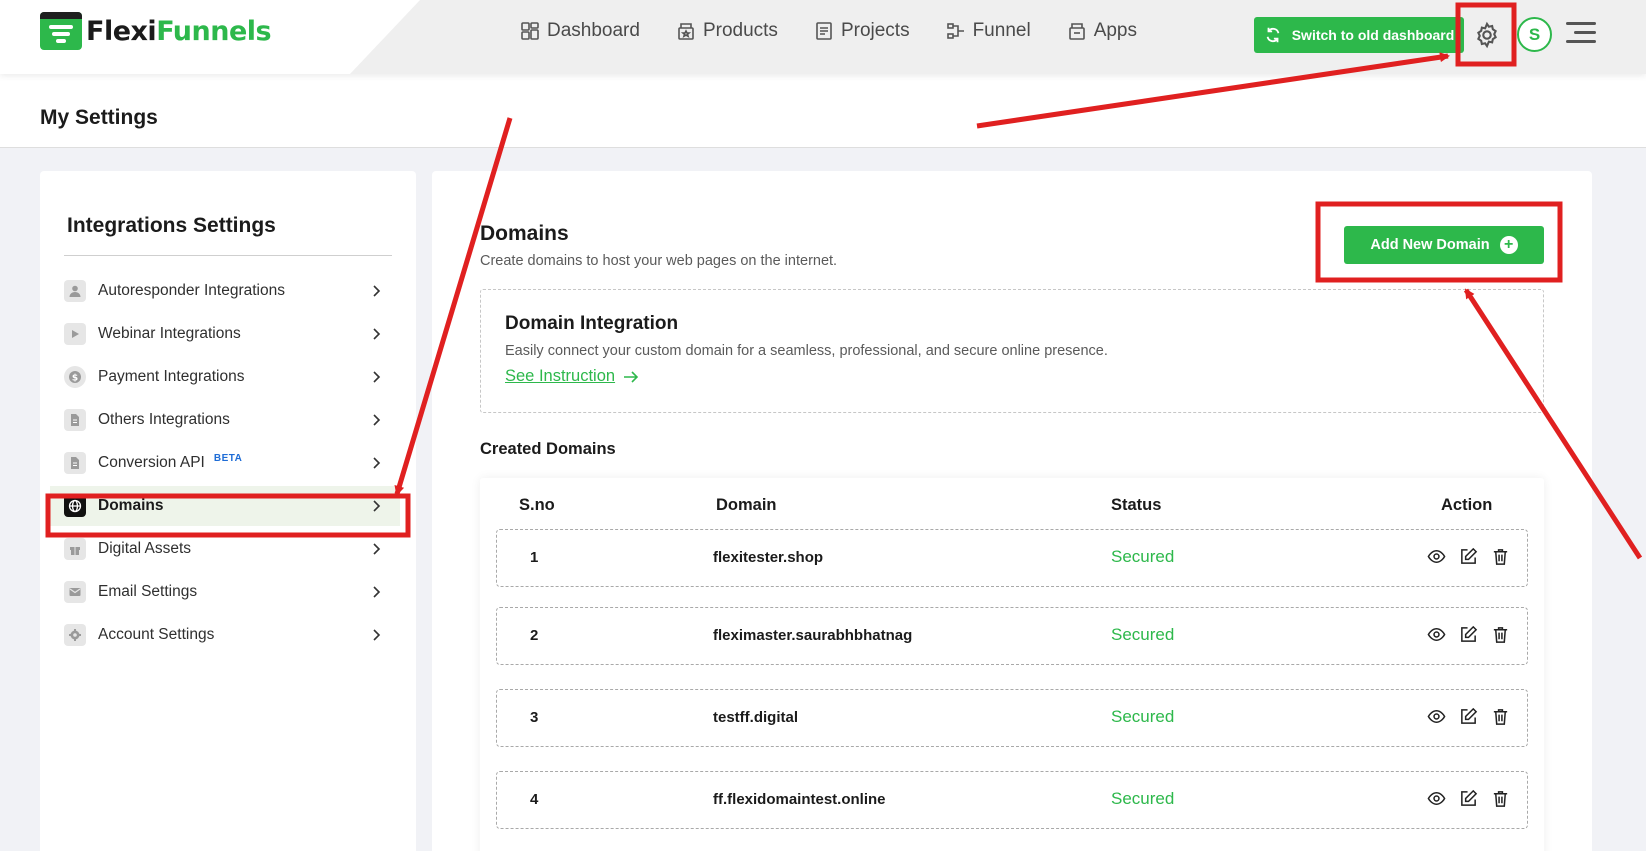  What do you see at coordinates (61, 31) in the screenshot?
I see `logo-mark-icon` at bounding box center [61, 31].